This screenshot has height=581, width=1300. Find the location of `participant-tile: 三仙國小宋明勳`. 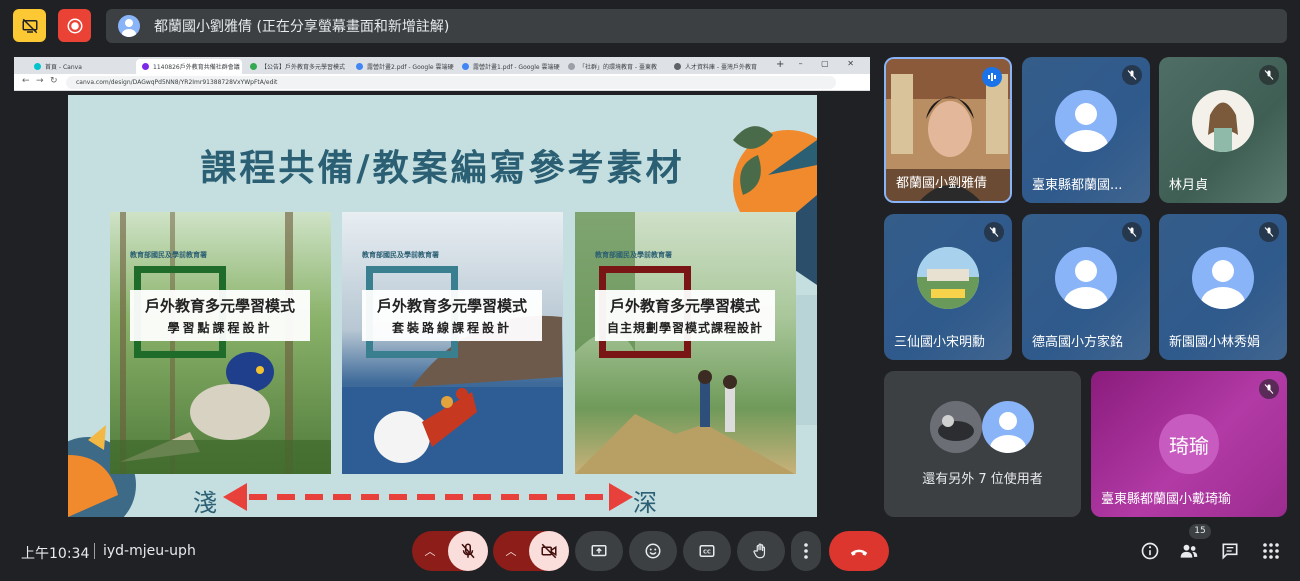

participant-tile: 三仙國小宋明勳 is located at coordinates (948, 287).